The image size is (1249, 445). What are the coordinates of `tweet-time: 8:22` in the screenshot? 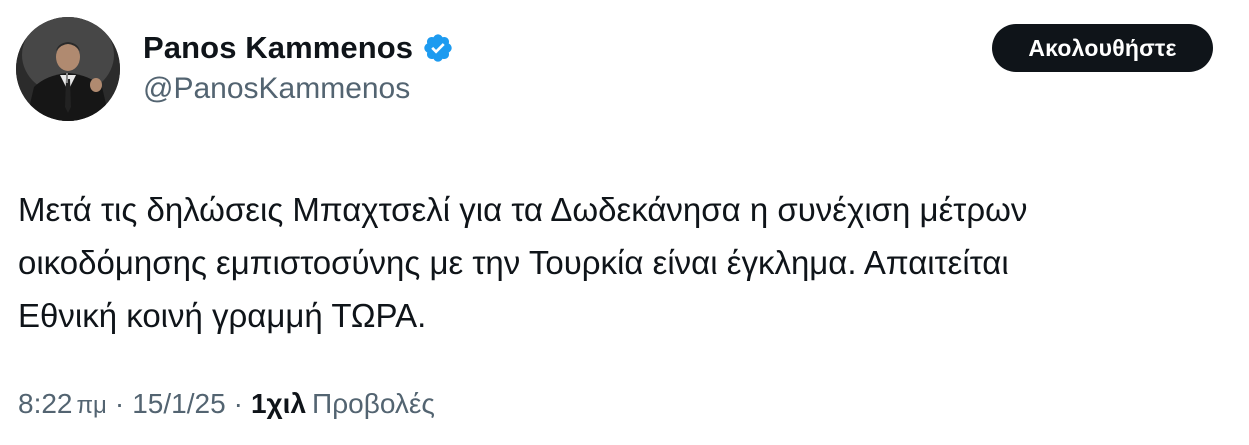 It's located at (45, 404).